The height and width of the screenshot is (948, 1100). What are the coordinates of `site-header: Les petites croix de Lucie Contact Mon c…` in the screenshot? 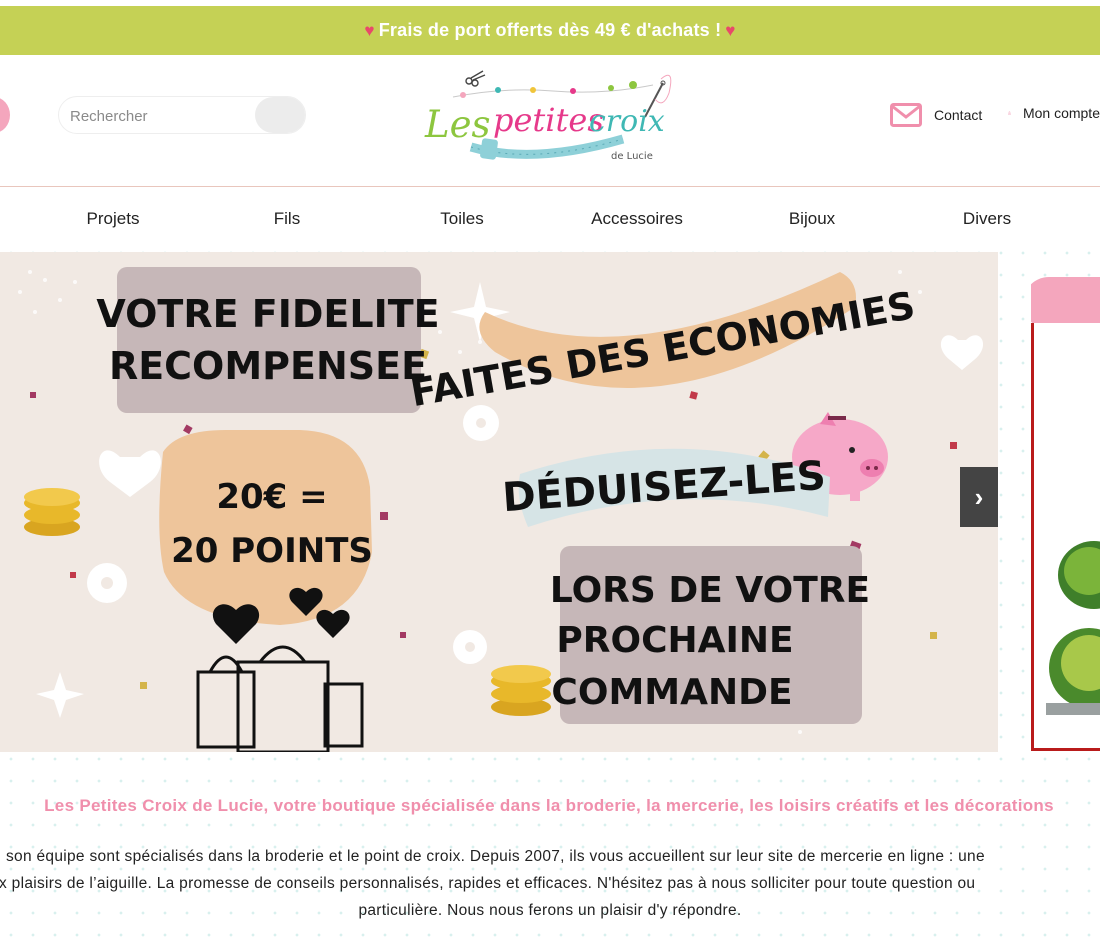 It's located at (550, 121).